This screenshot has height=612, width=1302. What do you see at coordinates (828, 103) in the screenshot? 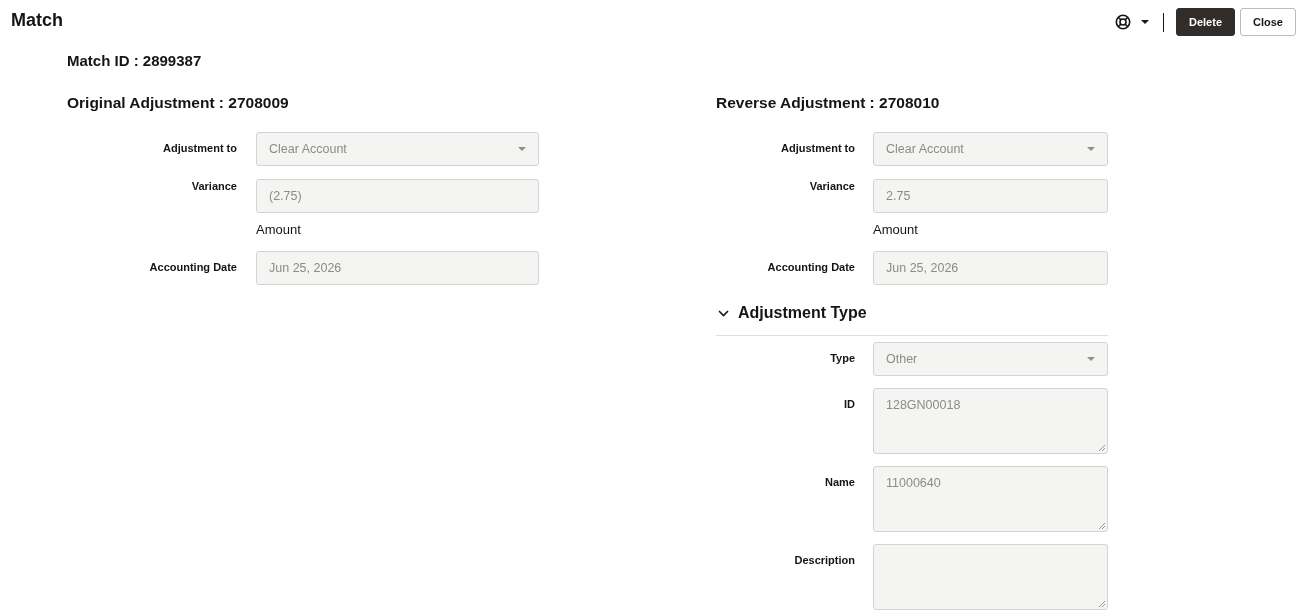
I see `panel-title: Reverse Adjustment : 2708010` at bounding box center [828, 103].